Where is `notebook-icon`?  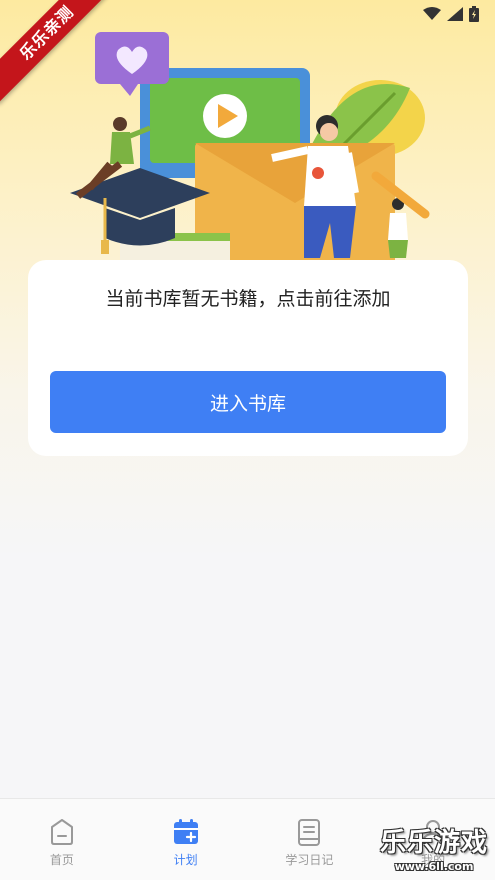
notebook-icon is located at coordinates (309, 832).